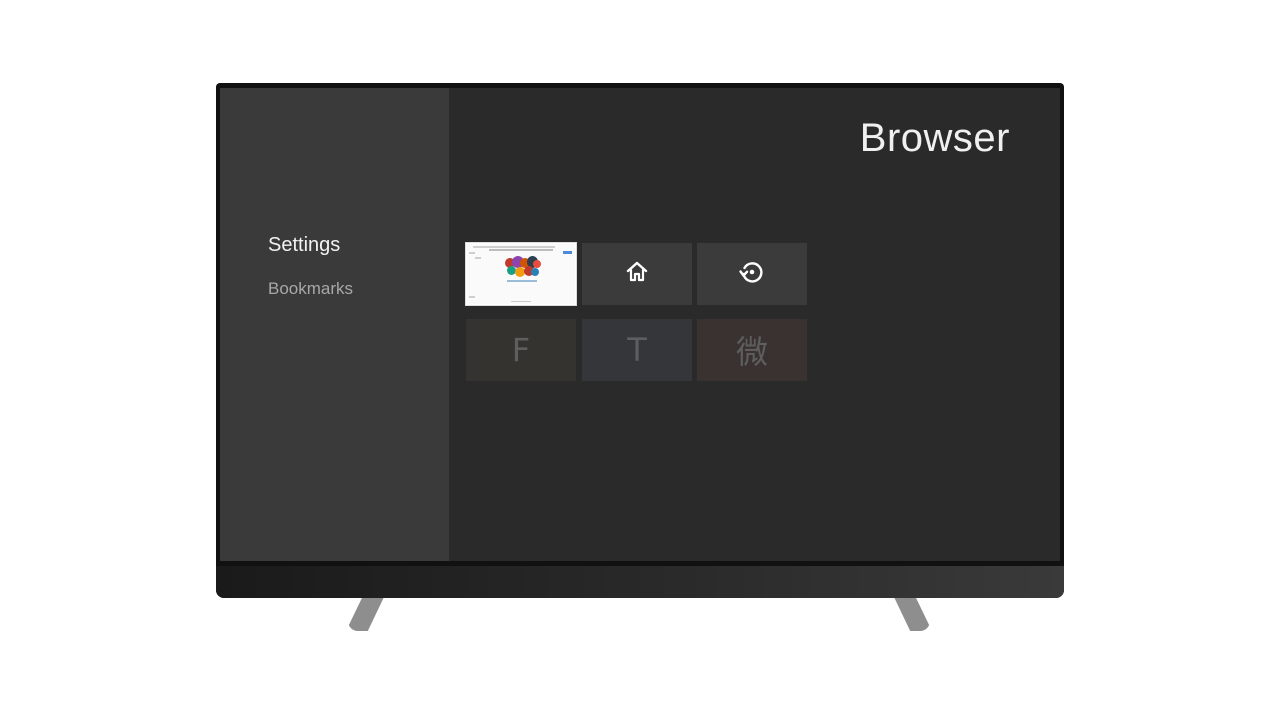 This screenshot has height=720, width=1280. I want to click on home-icon, so click(637, 274).